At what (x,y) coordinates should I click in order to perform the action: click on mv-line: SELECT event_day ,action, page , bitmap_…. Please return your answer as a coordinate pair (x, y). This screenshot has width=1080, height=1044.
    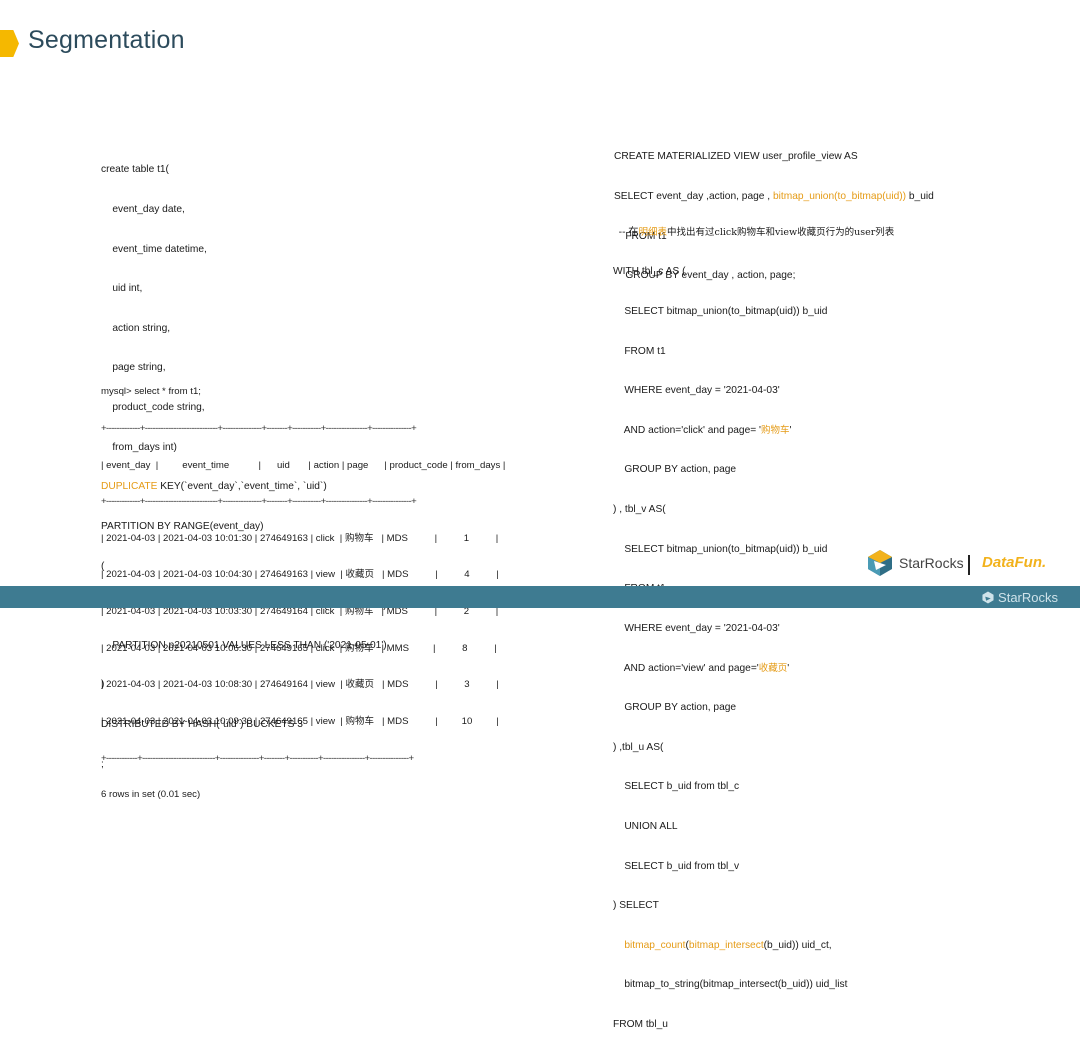
    Looking at the image, I should click on (774, 197).